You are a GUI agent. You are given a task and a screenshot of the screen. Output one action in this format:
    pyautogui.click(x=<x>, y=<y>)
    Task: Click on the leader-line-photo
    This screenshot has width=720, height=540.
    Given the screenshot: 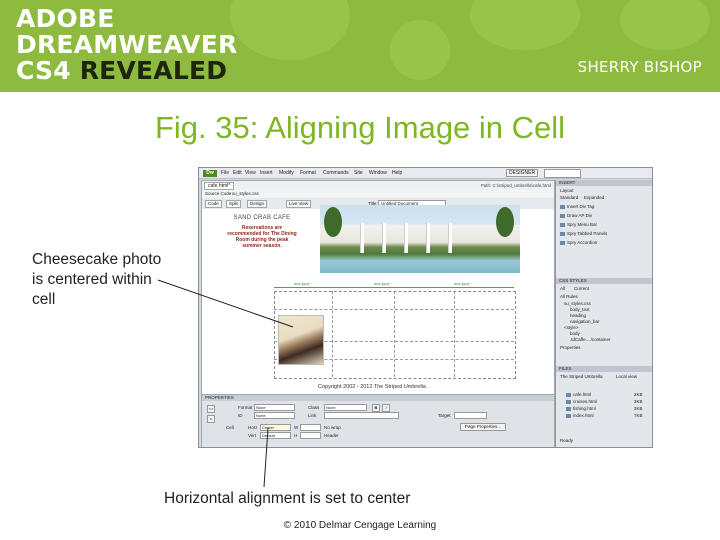 What is the action you would take?
    pyautogui.click(x=225, y=303)
    